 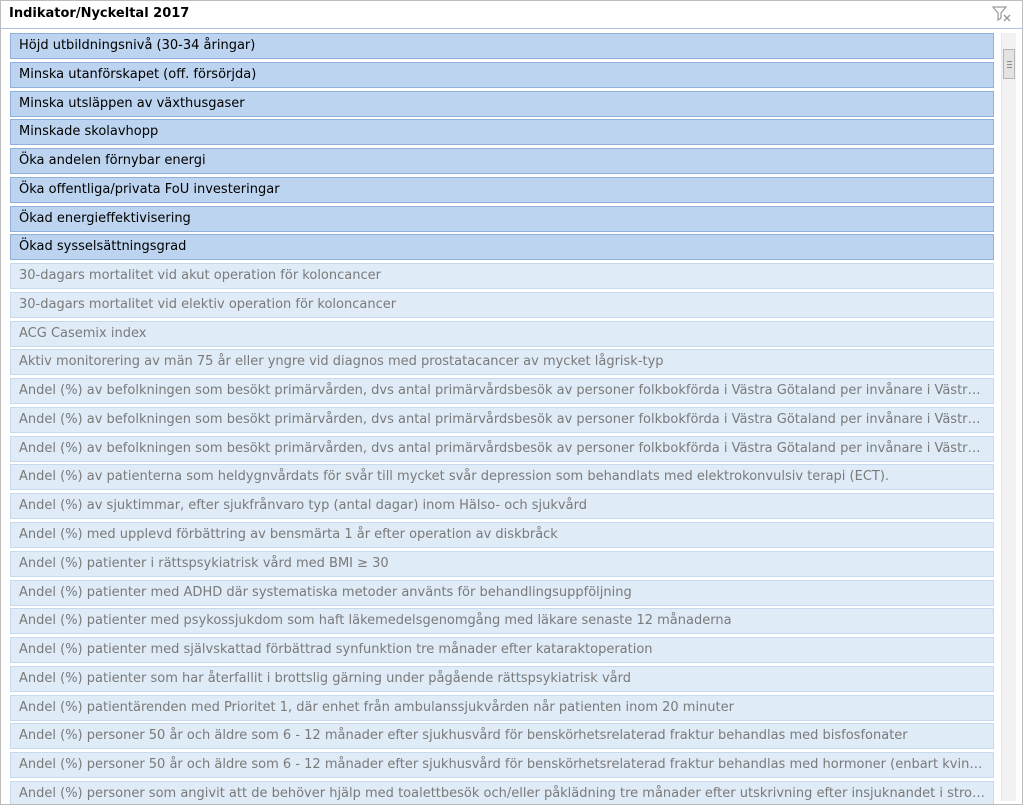 I want to click on slicer-item: Minska utanförskapet (off. försörjda), so click(x=502, y=74).